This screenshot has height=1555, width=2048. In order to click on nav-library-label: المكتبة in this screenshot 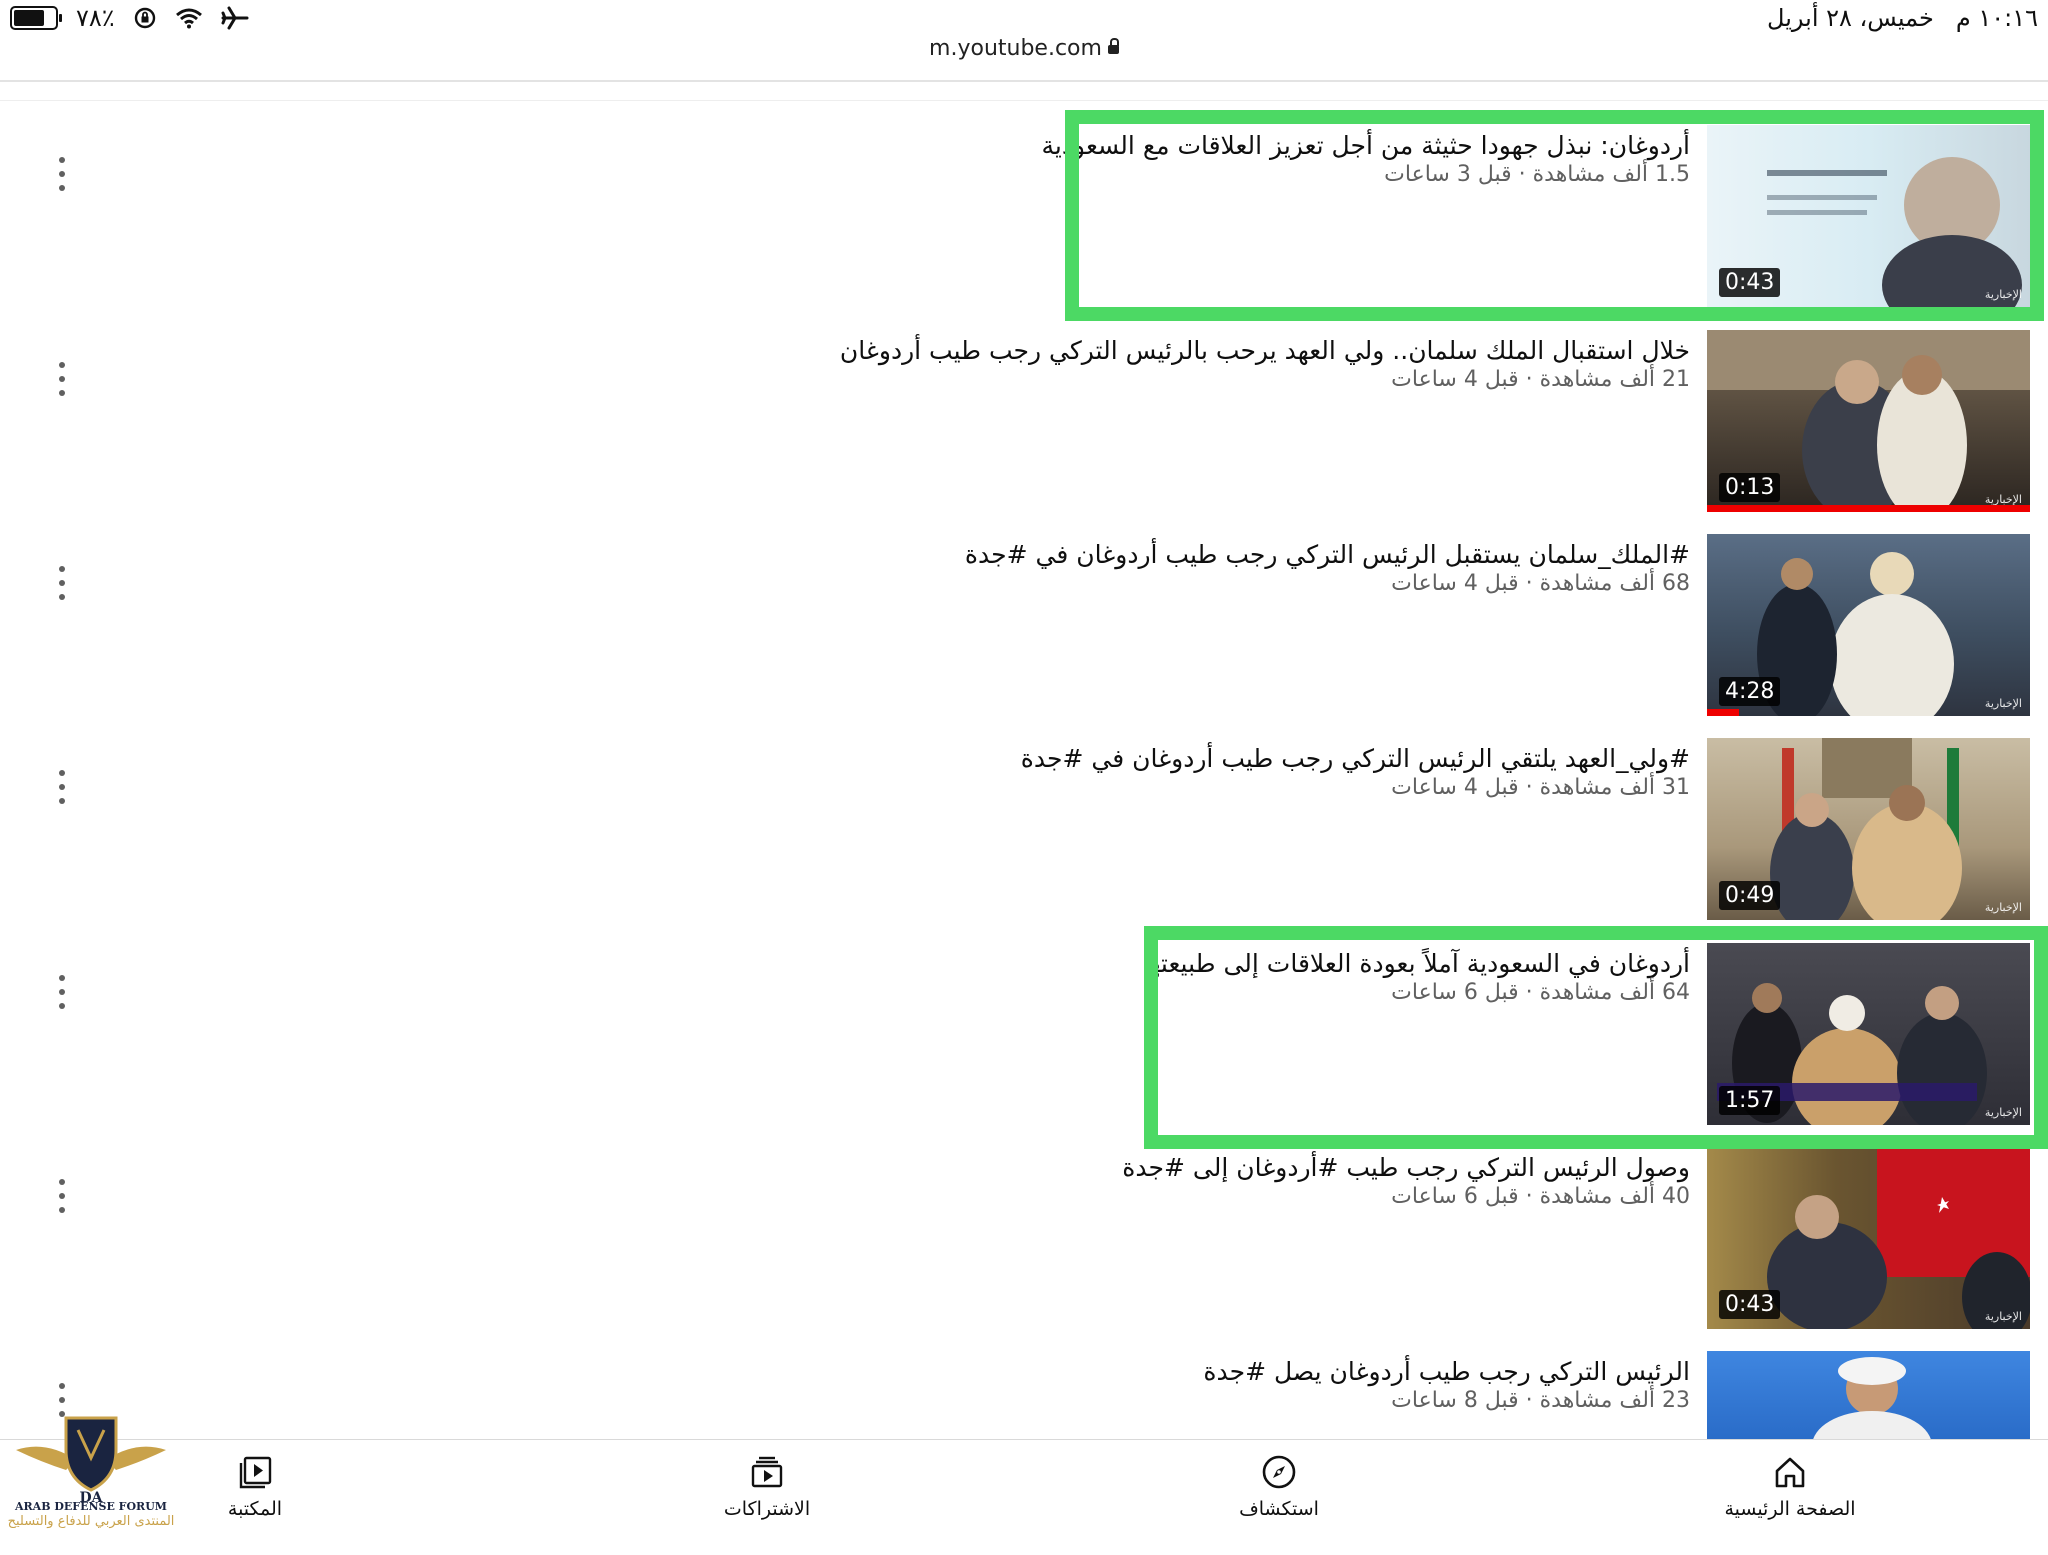, I will do `click(255, 1509)`.